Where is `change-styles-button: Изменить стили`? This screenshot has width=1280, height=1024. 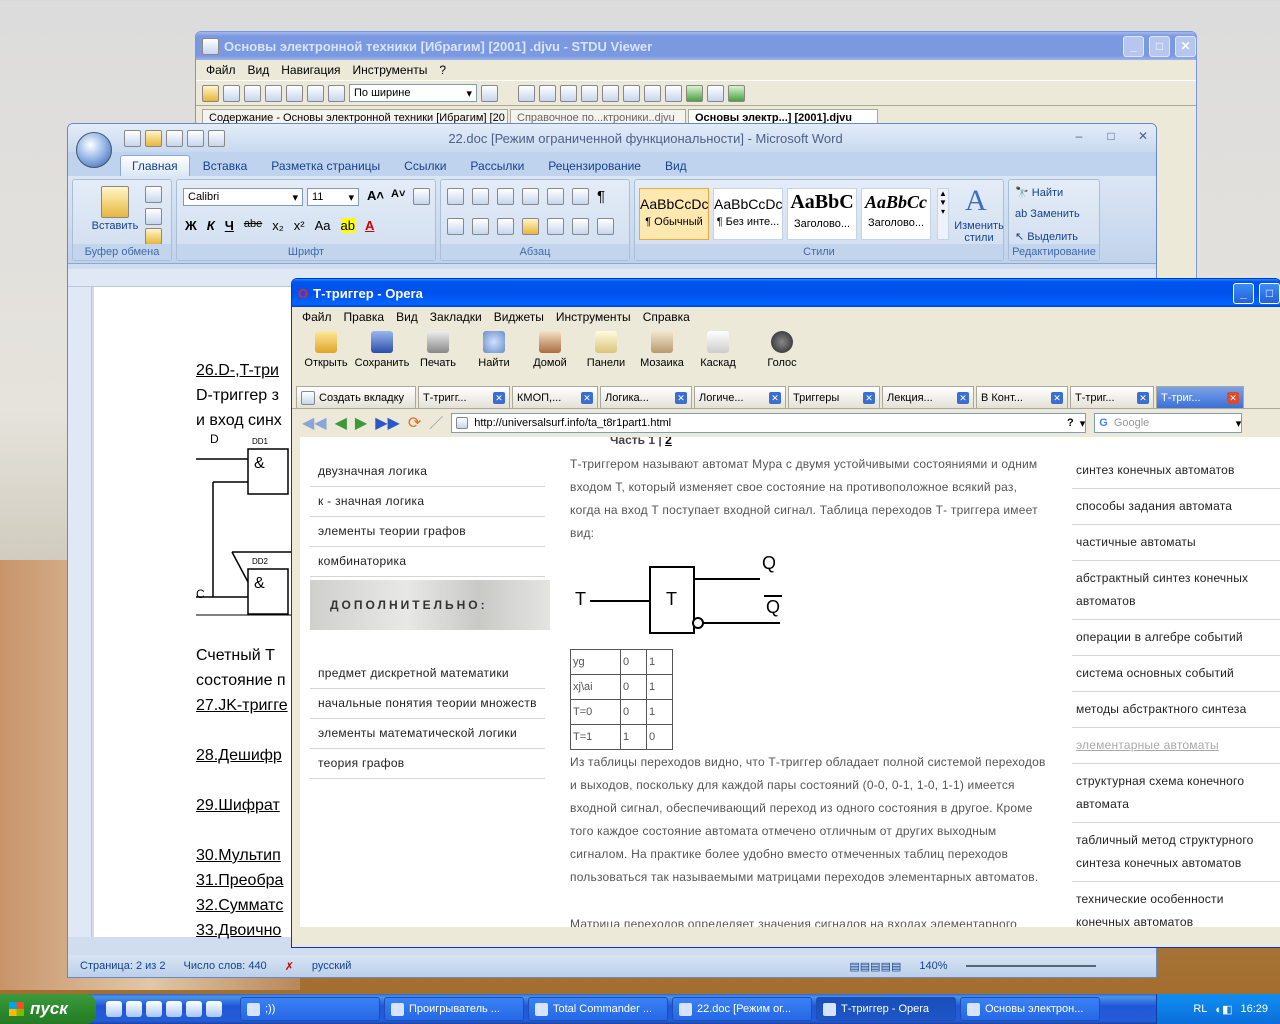
change-styles-button: Изменить стили is located at coordinates (979, 232).